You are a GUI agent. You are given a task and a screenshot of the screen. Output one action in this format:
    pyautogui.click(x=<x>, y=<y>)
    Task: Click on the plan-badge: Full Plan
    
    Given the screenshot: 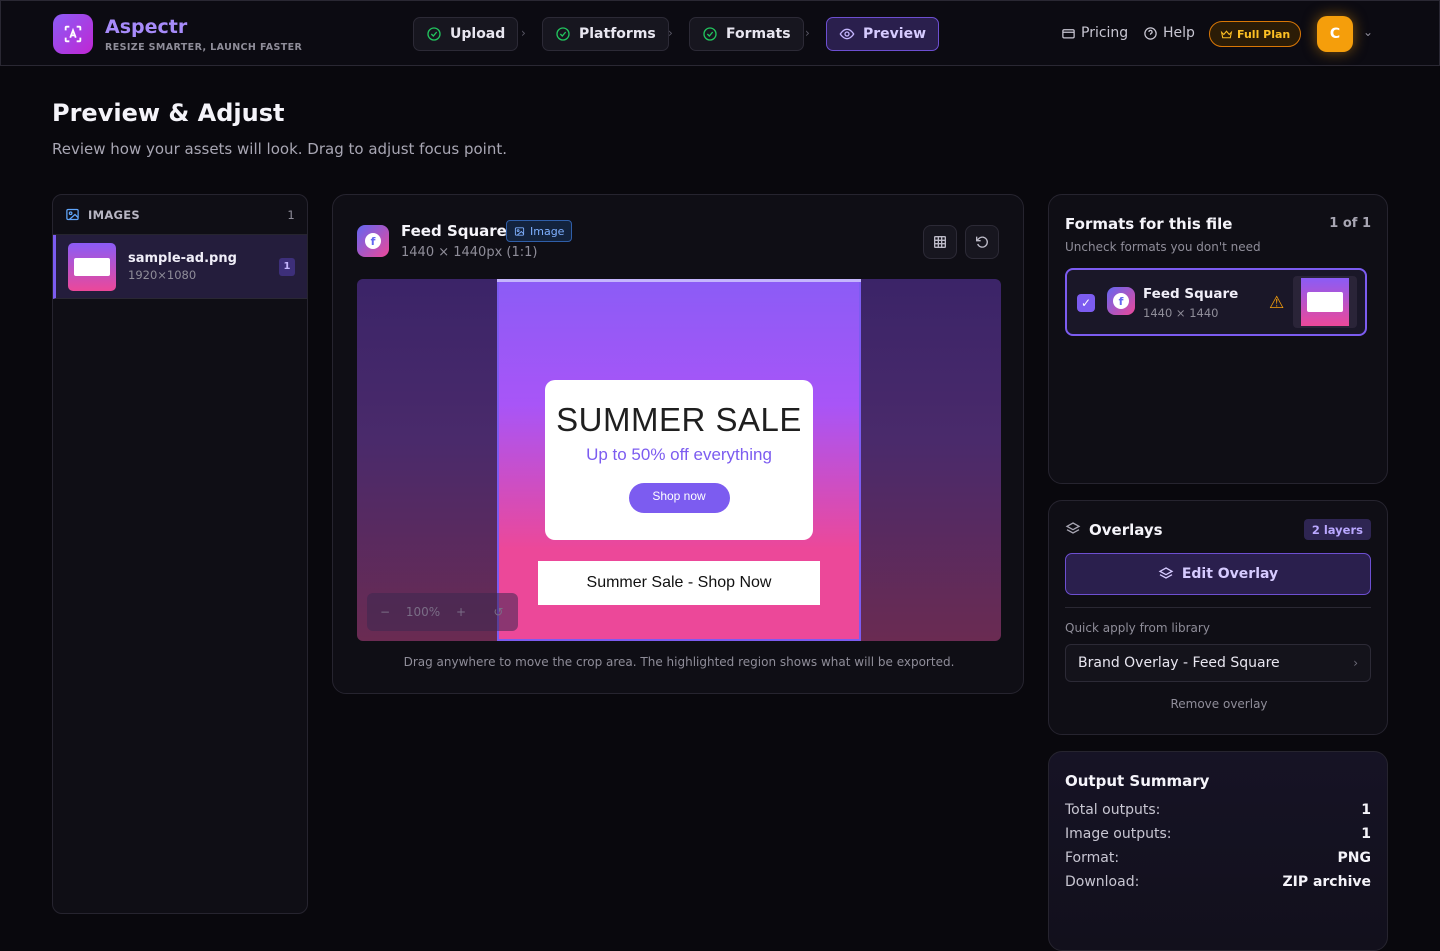 What is the action you would take?
    pyautogui.click(x=1255, y=34)
    